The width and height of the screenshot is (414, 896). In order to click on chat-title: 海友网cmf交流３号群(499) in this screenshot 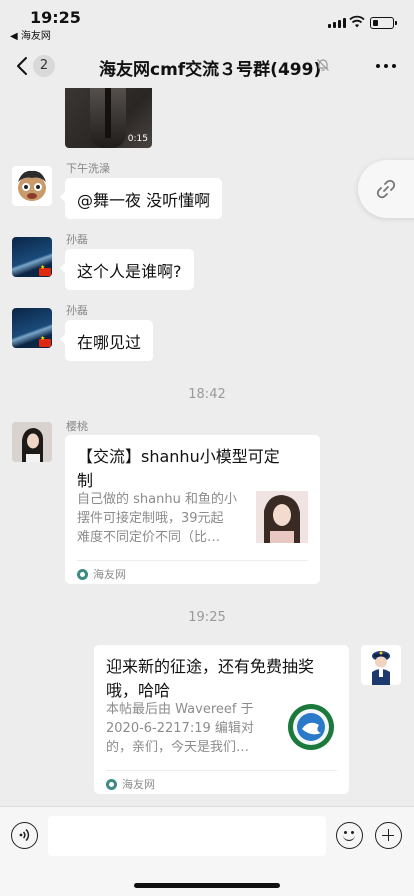, I will do `click(210, 67)`.